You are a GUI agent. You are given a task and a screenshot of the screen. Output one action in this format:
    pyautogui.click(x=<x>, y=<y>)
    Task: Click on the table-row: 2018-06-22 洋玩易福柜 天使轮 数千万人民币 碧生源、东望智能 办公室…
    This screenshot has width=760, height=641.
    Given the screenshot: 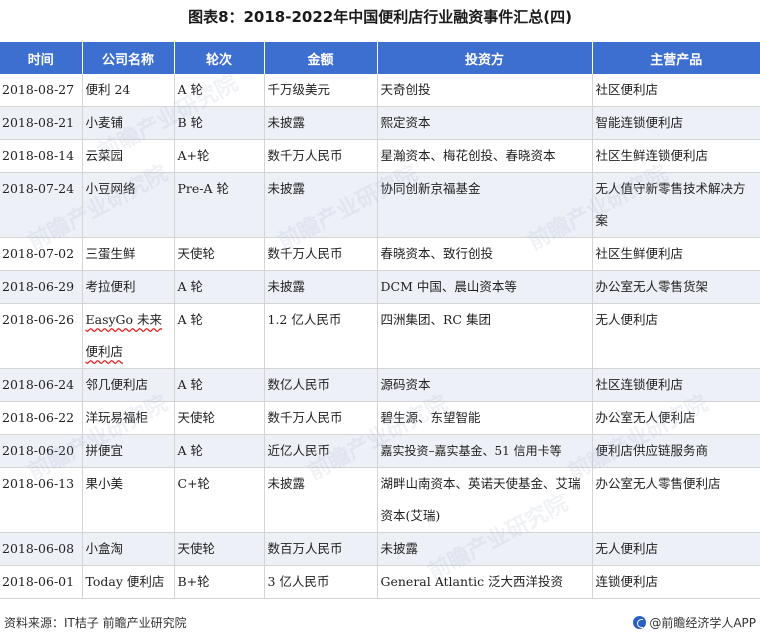 What is the action you would take?
    pyautogui.click(x=380, y=418)
    